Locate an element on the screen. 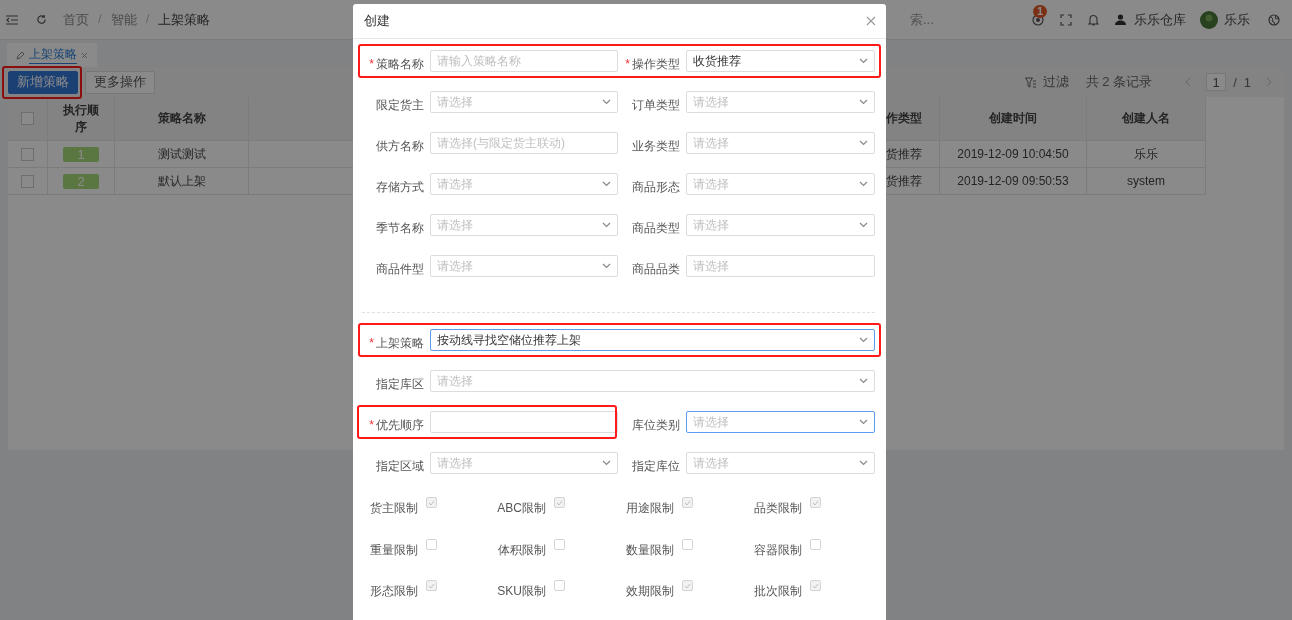 Image resolution: width=1292 pixels, height=620 pixels. input-field: 请输入策略名称 is located at coordinates (524, 61).